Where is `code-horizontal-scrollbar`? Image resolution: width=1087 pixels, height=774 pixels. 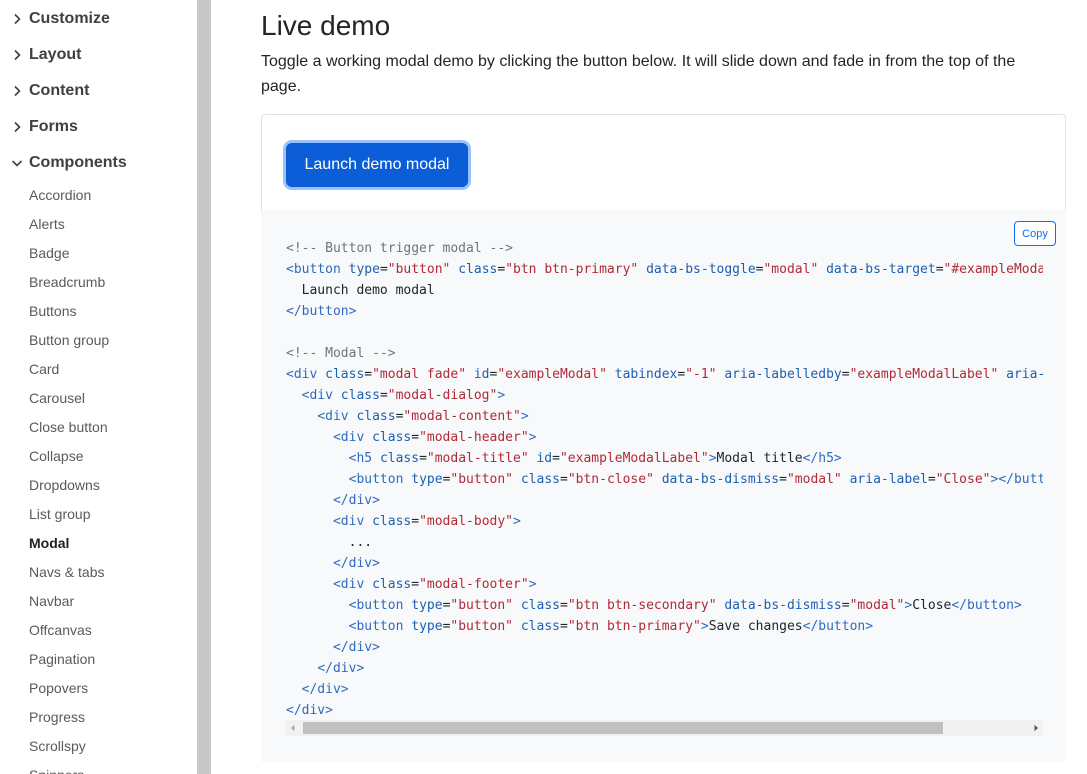
code-horizontal-scrollbar is located at coordinates (664, 728).